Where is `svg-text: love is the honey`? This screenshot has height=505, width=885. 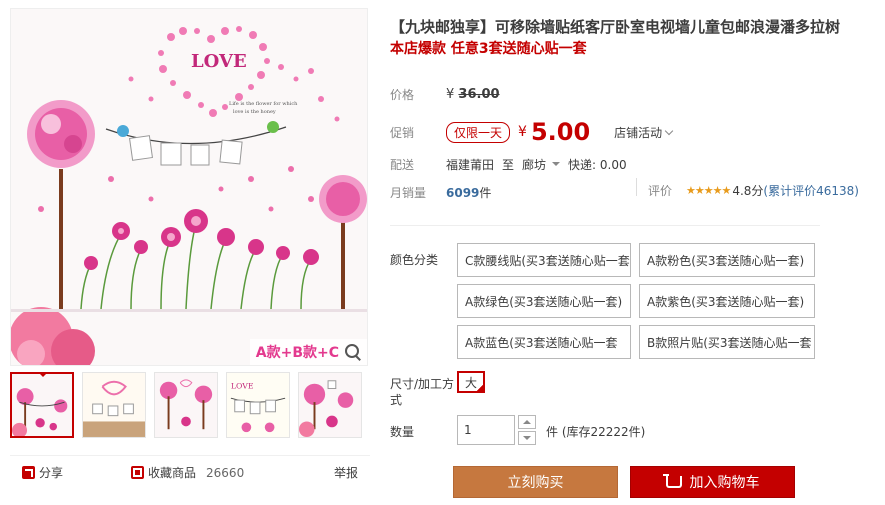
svg-text: love is the honey is located at coordinates (254, 112).